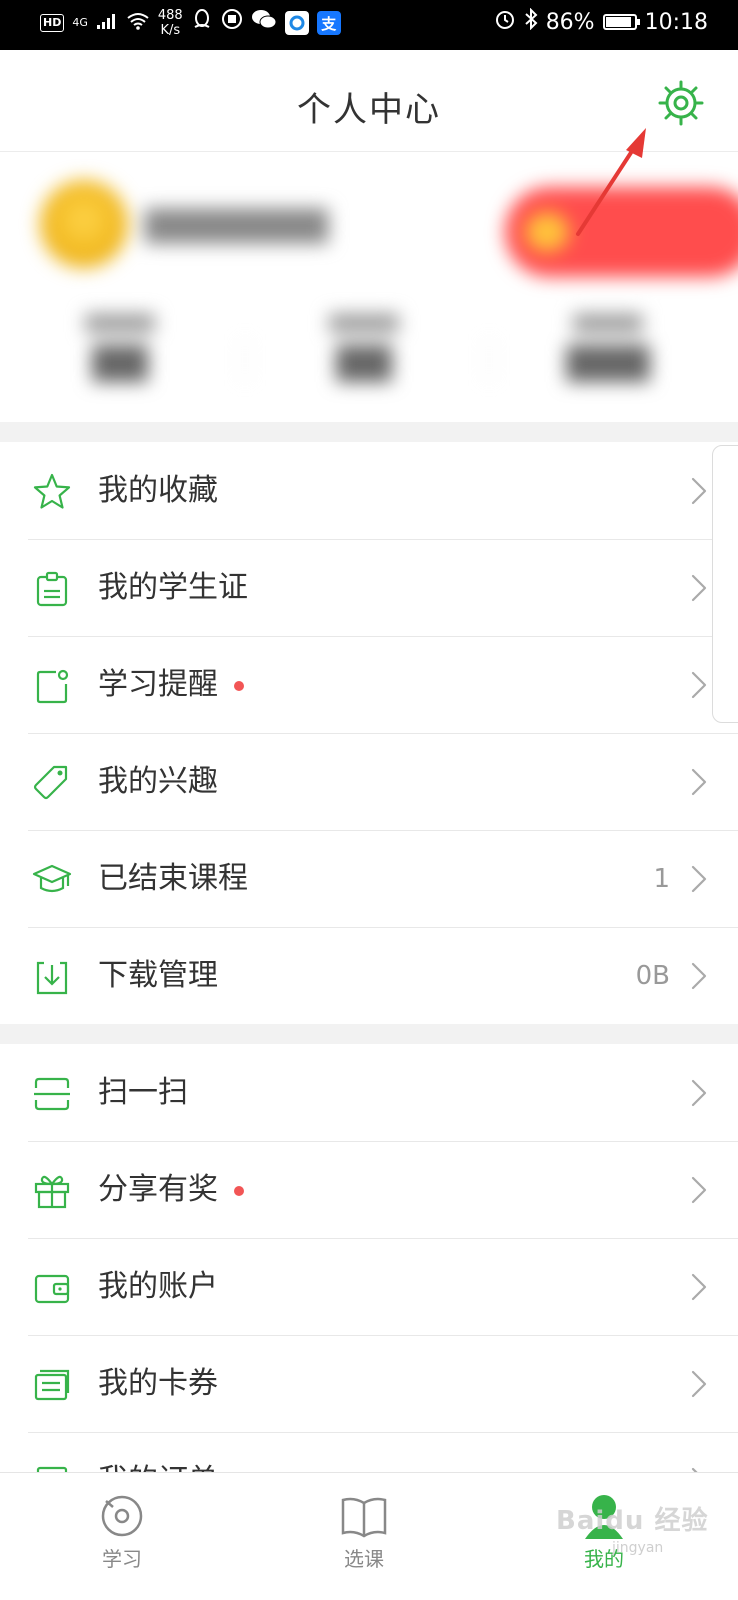 Image resolution: width=738 pixels, height=1600 pixels. What do you see at coordinates (638, 1548) in the screenshot?
I see `watermark-sub: jingyan` at bounding box center [638, 1548].